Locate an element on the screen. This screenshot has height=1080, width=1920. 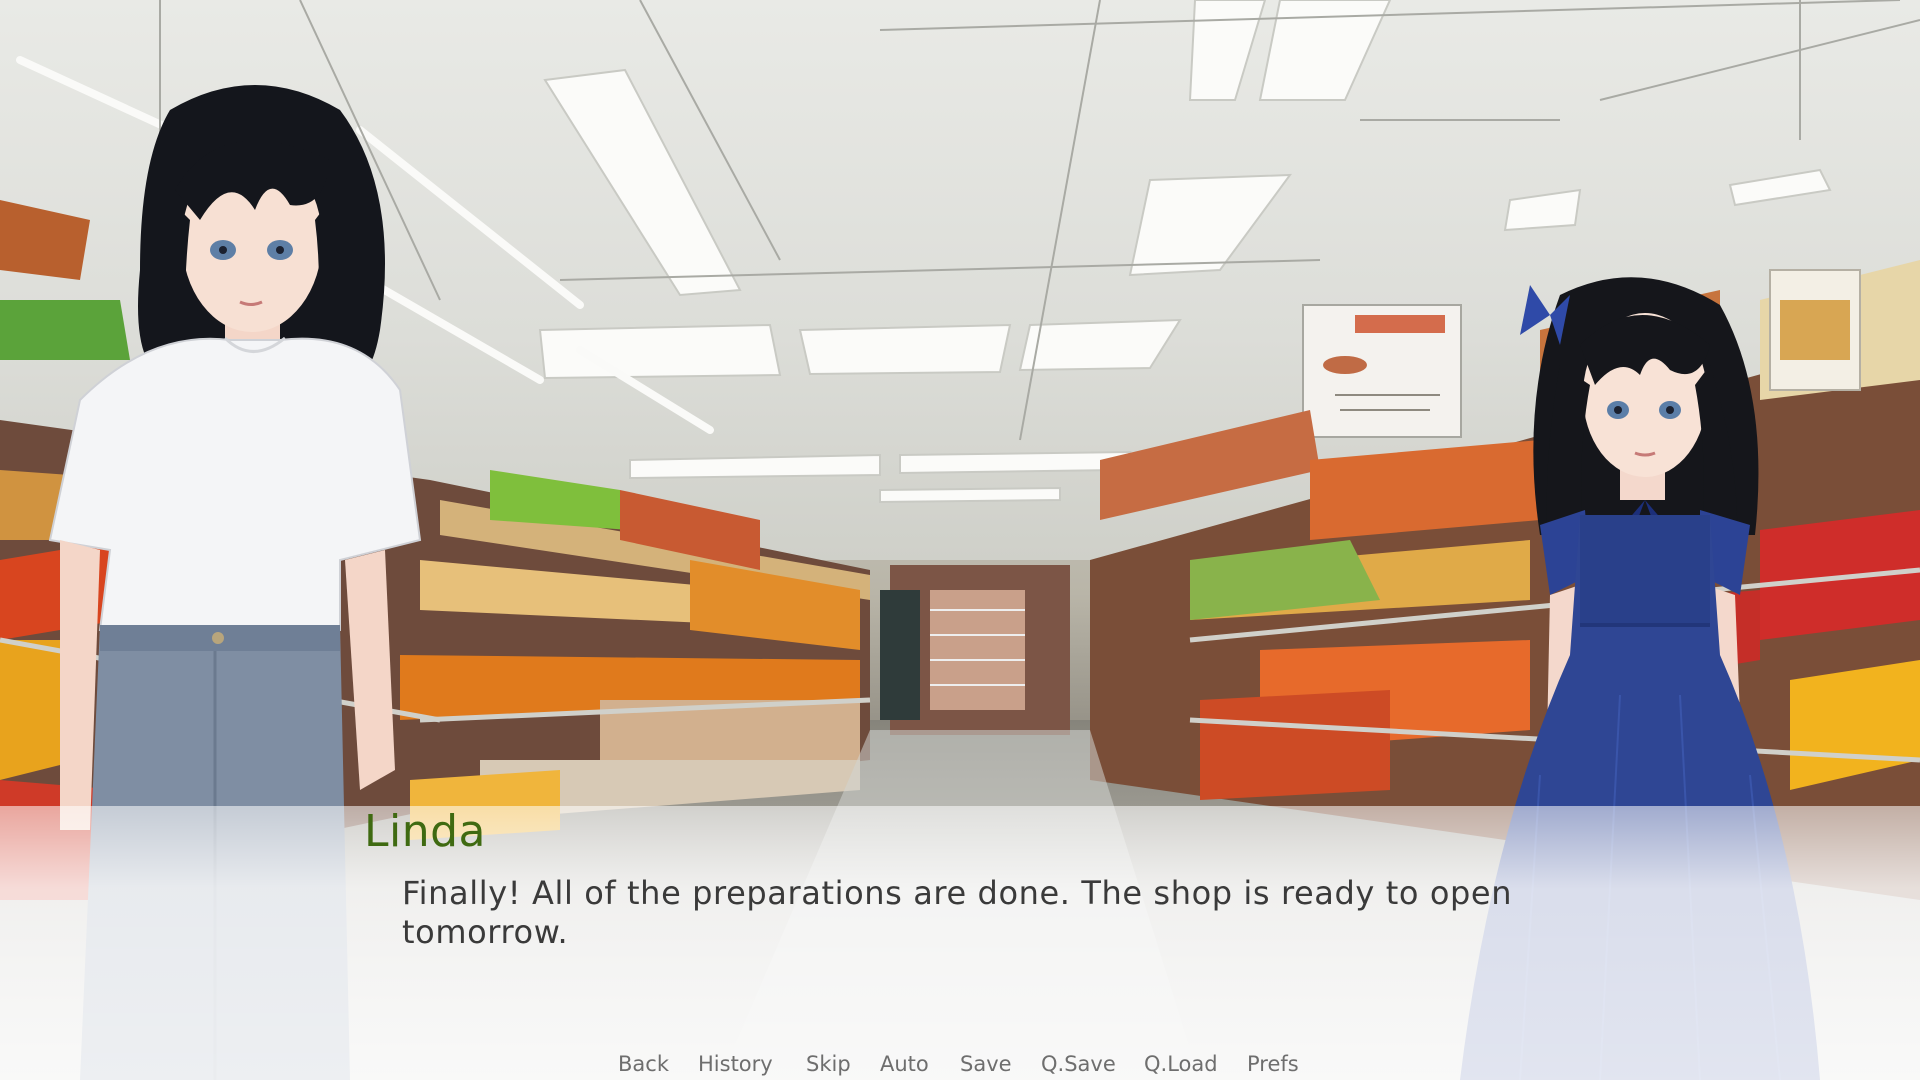
back-button: Back is located at coordinates (643, 1064).